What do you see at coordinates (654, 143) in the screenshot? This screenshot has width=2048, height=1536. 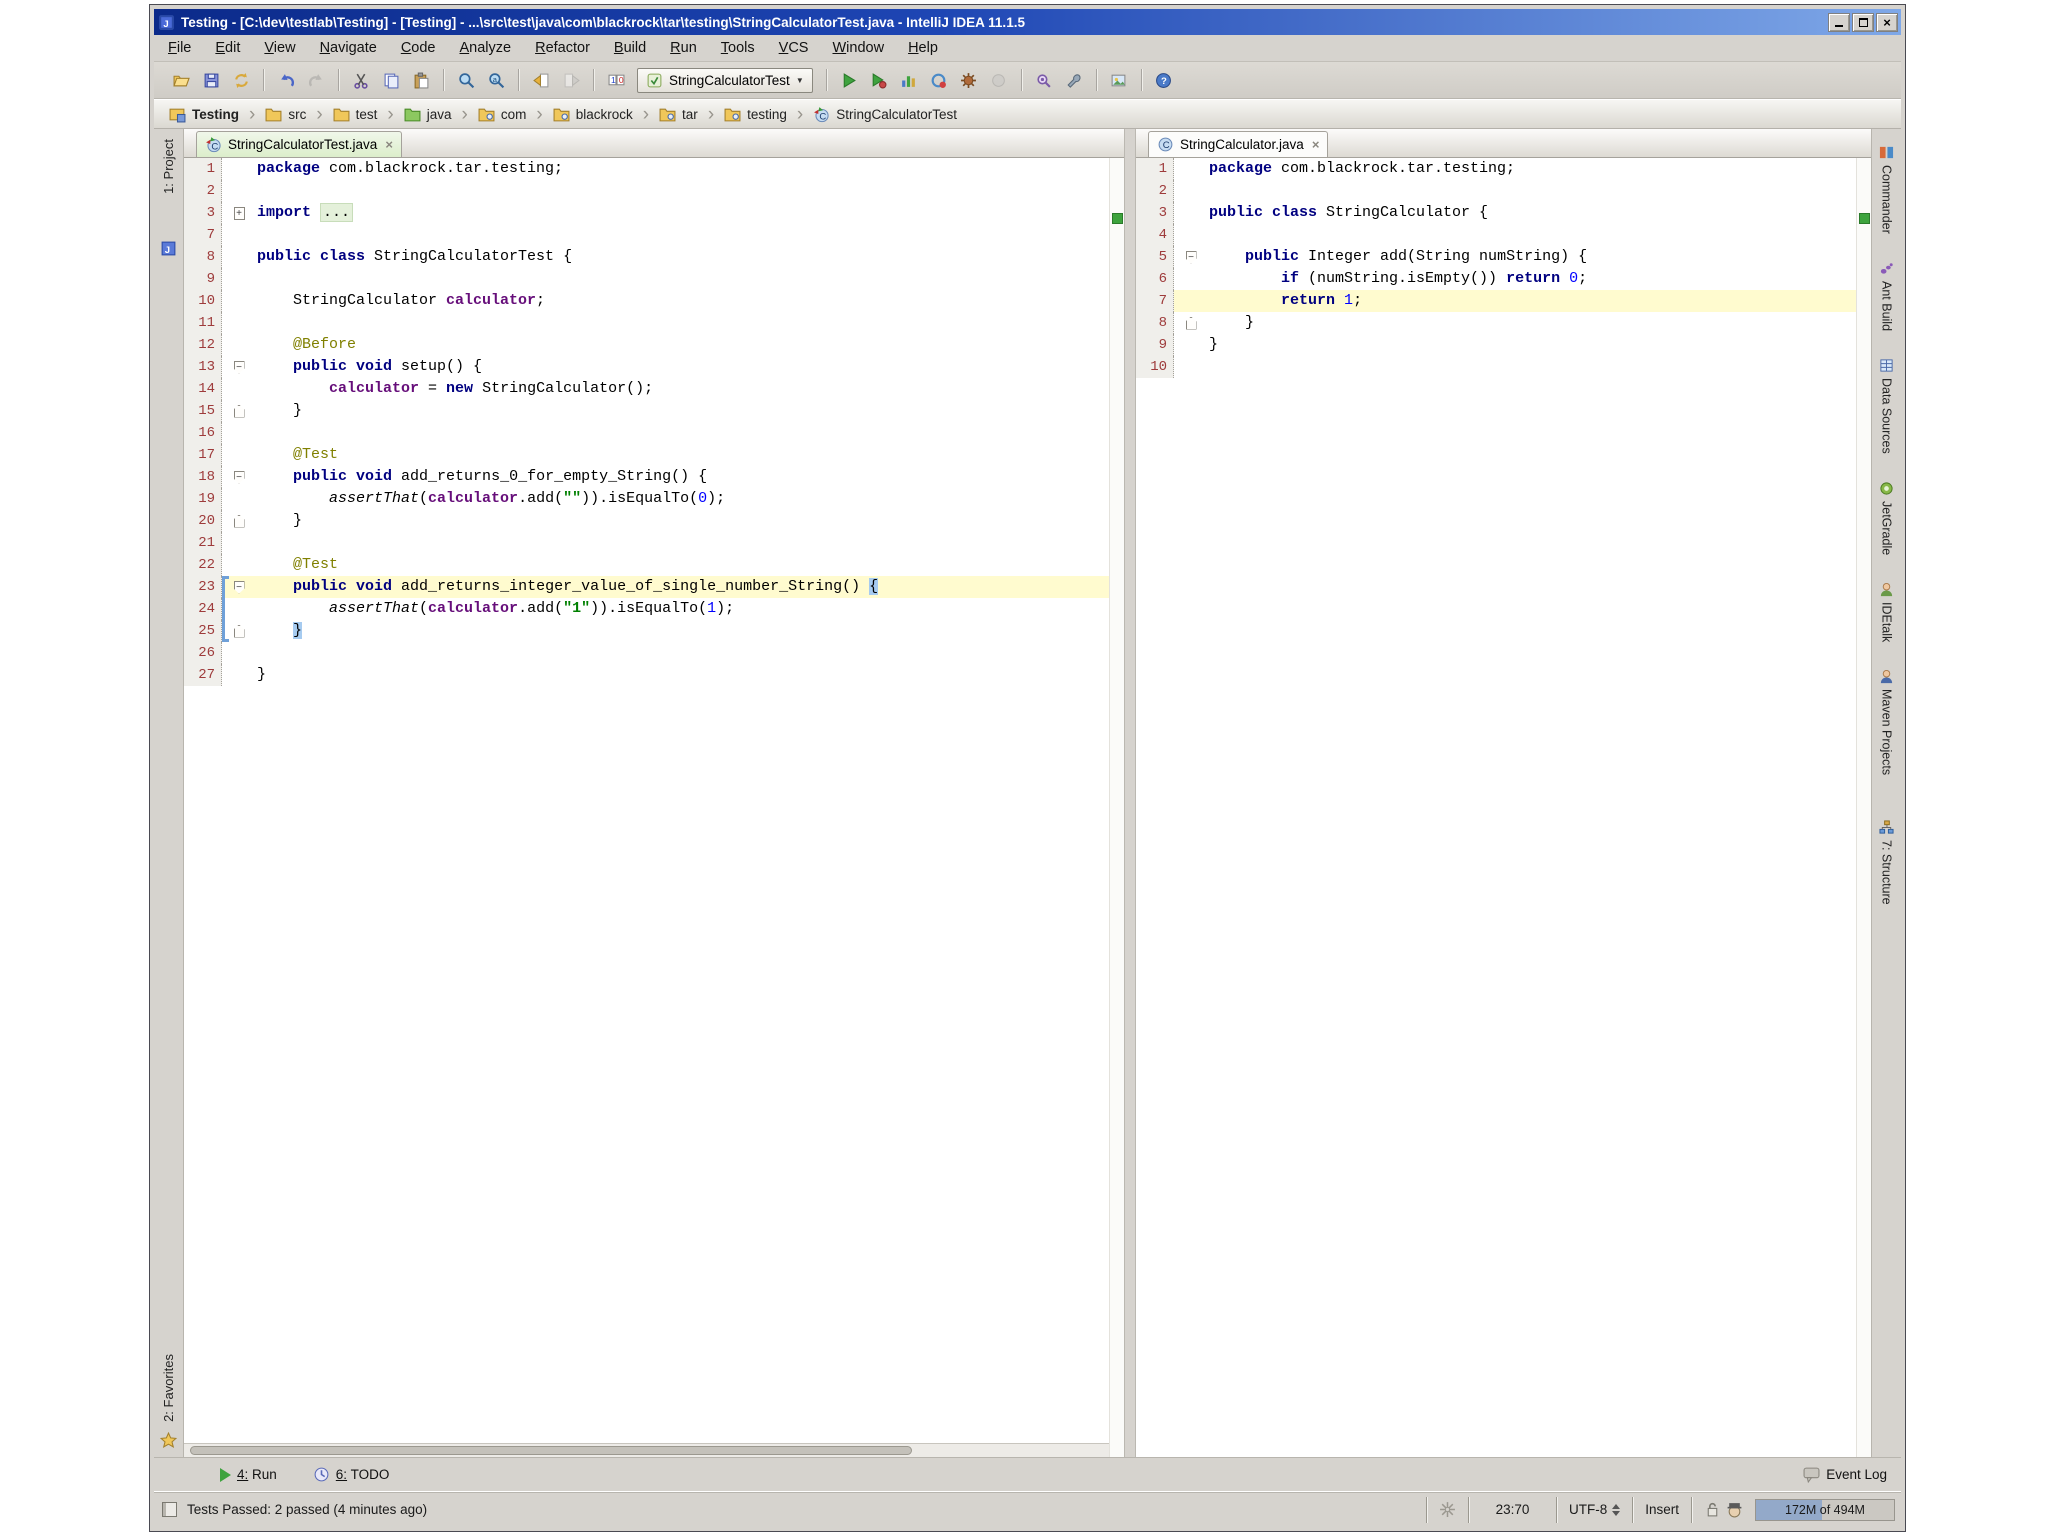 I see `tab-bar-left: C StringCalculatorTest.java ×` at bounding box center [654, 143].